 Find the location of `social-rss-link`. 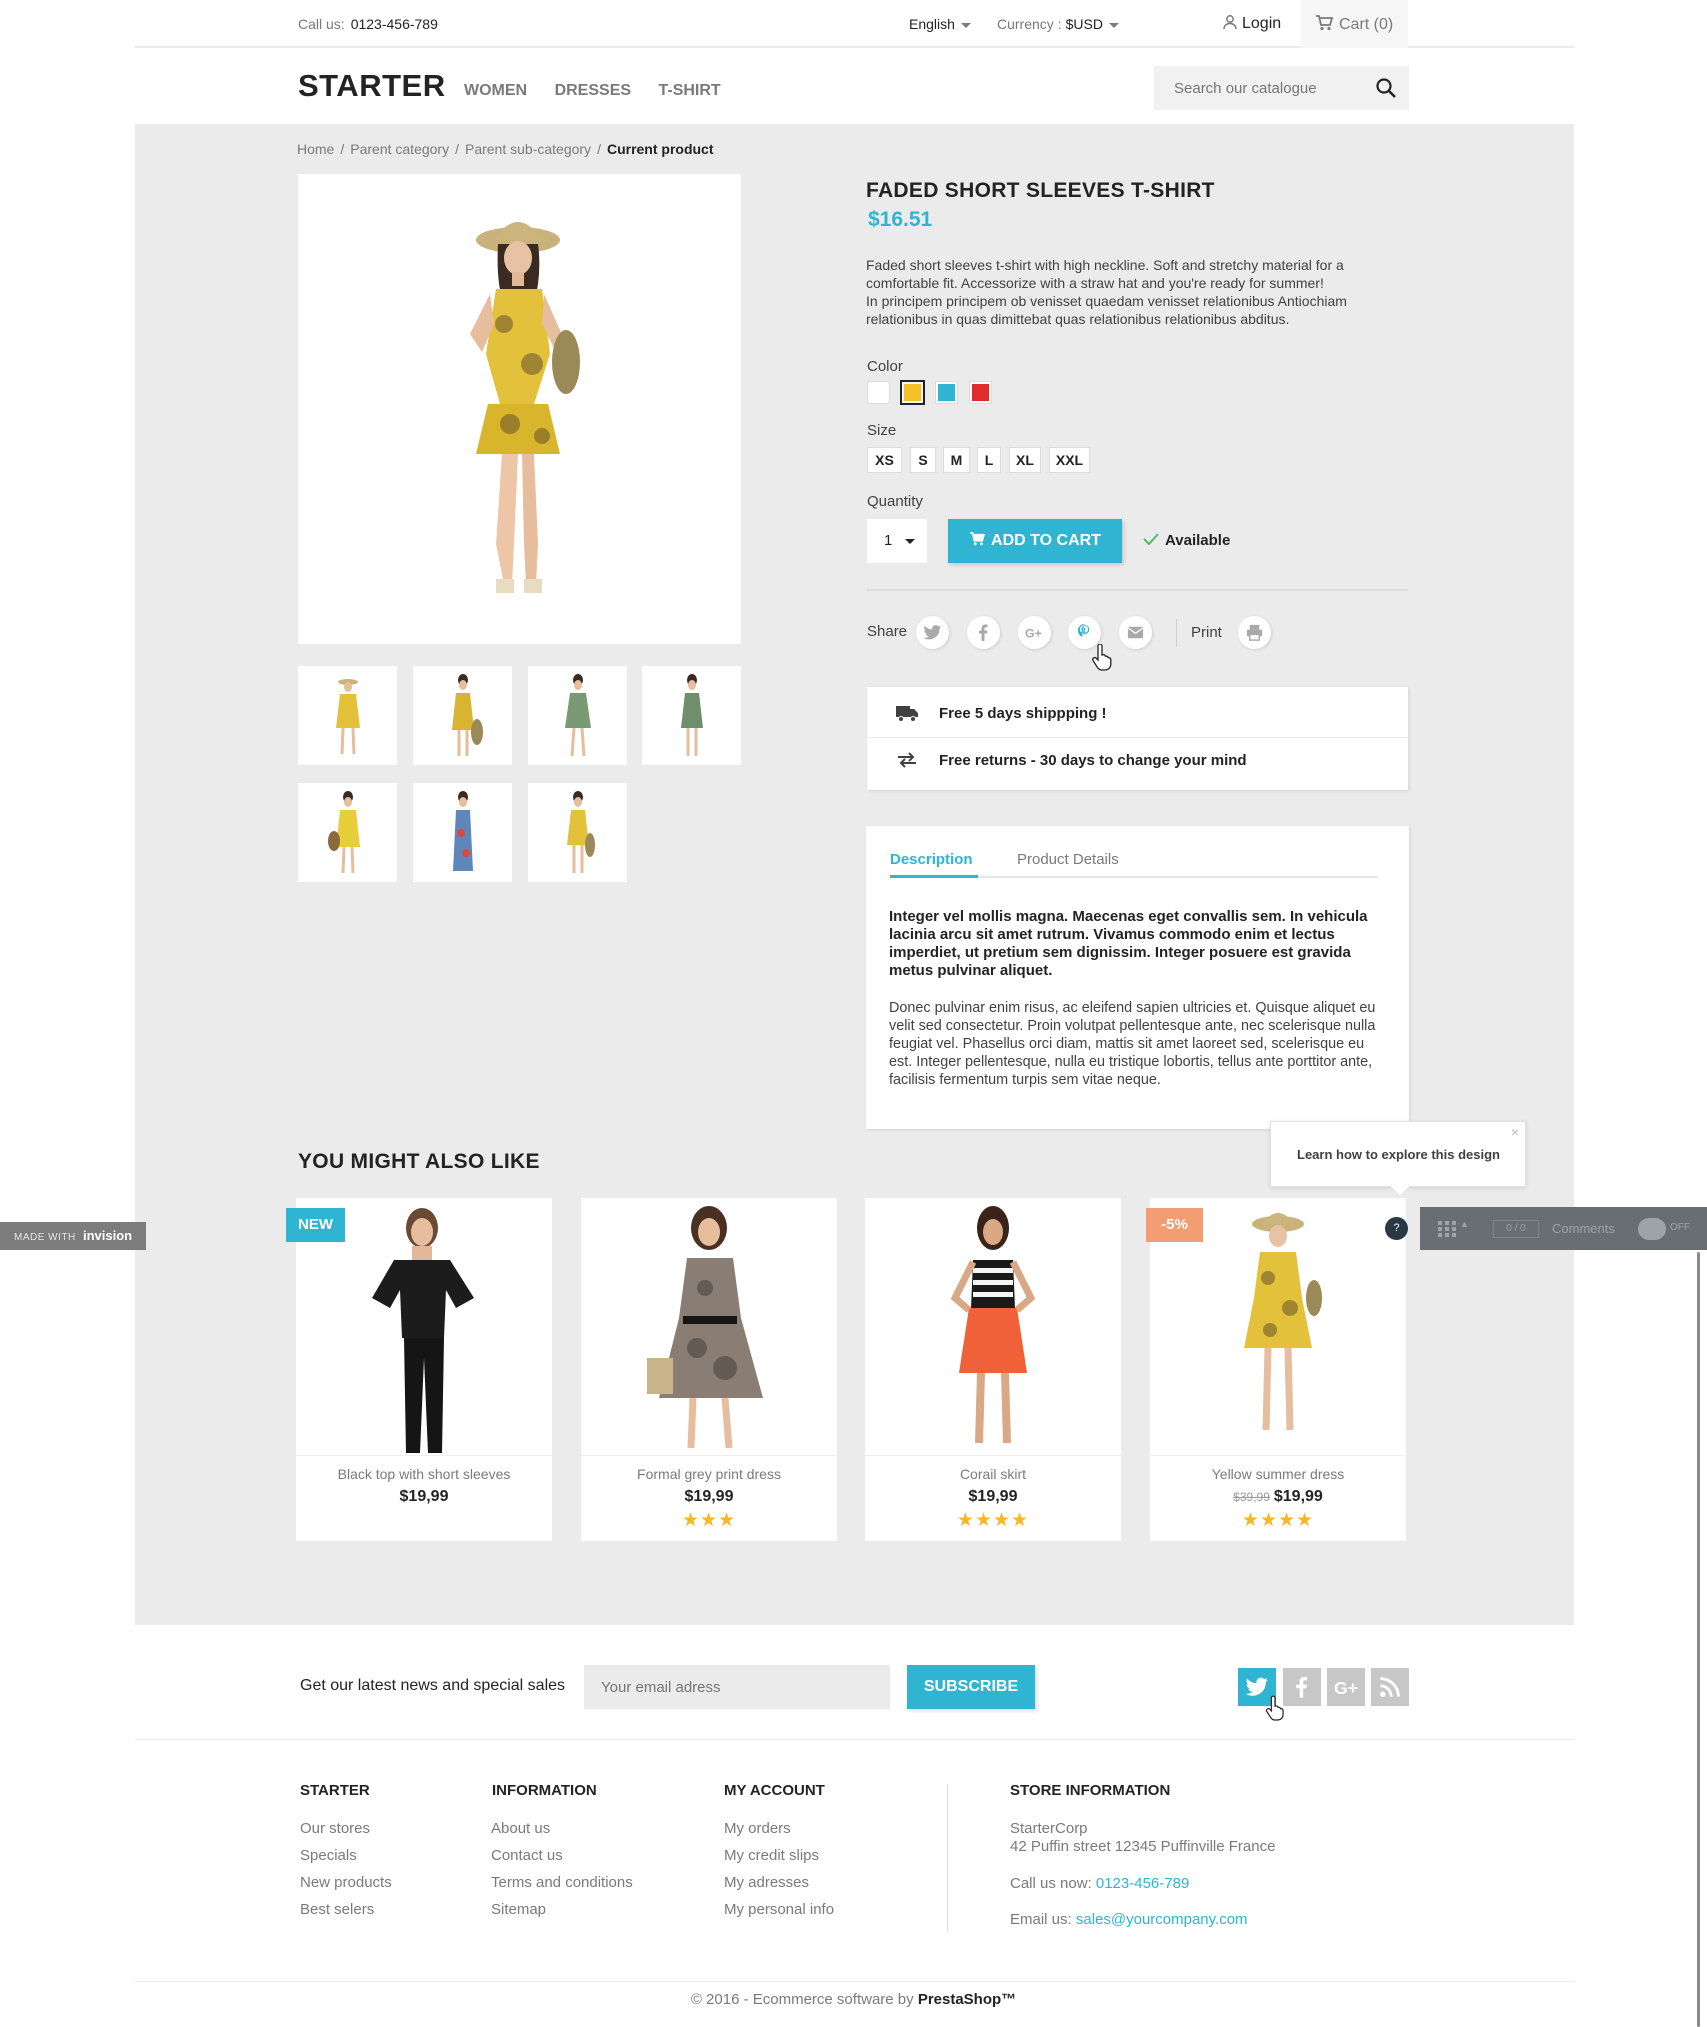

social-rss-link is located at coordinates (1390, 1687).